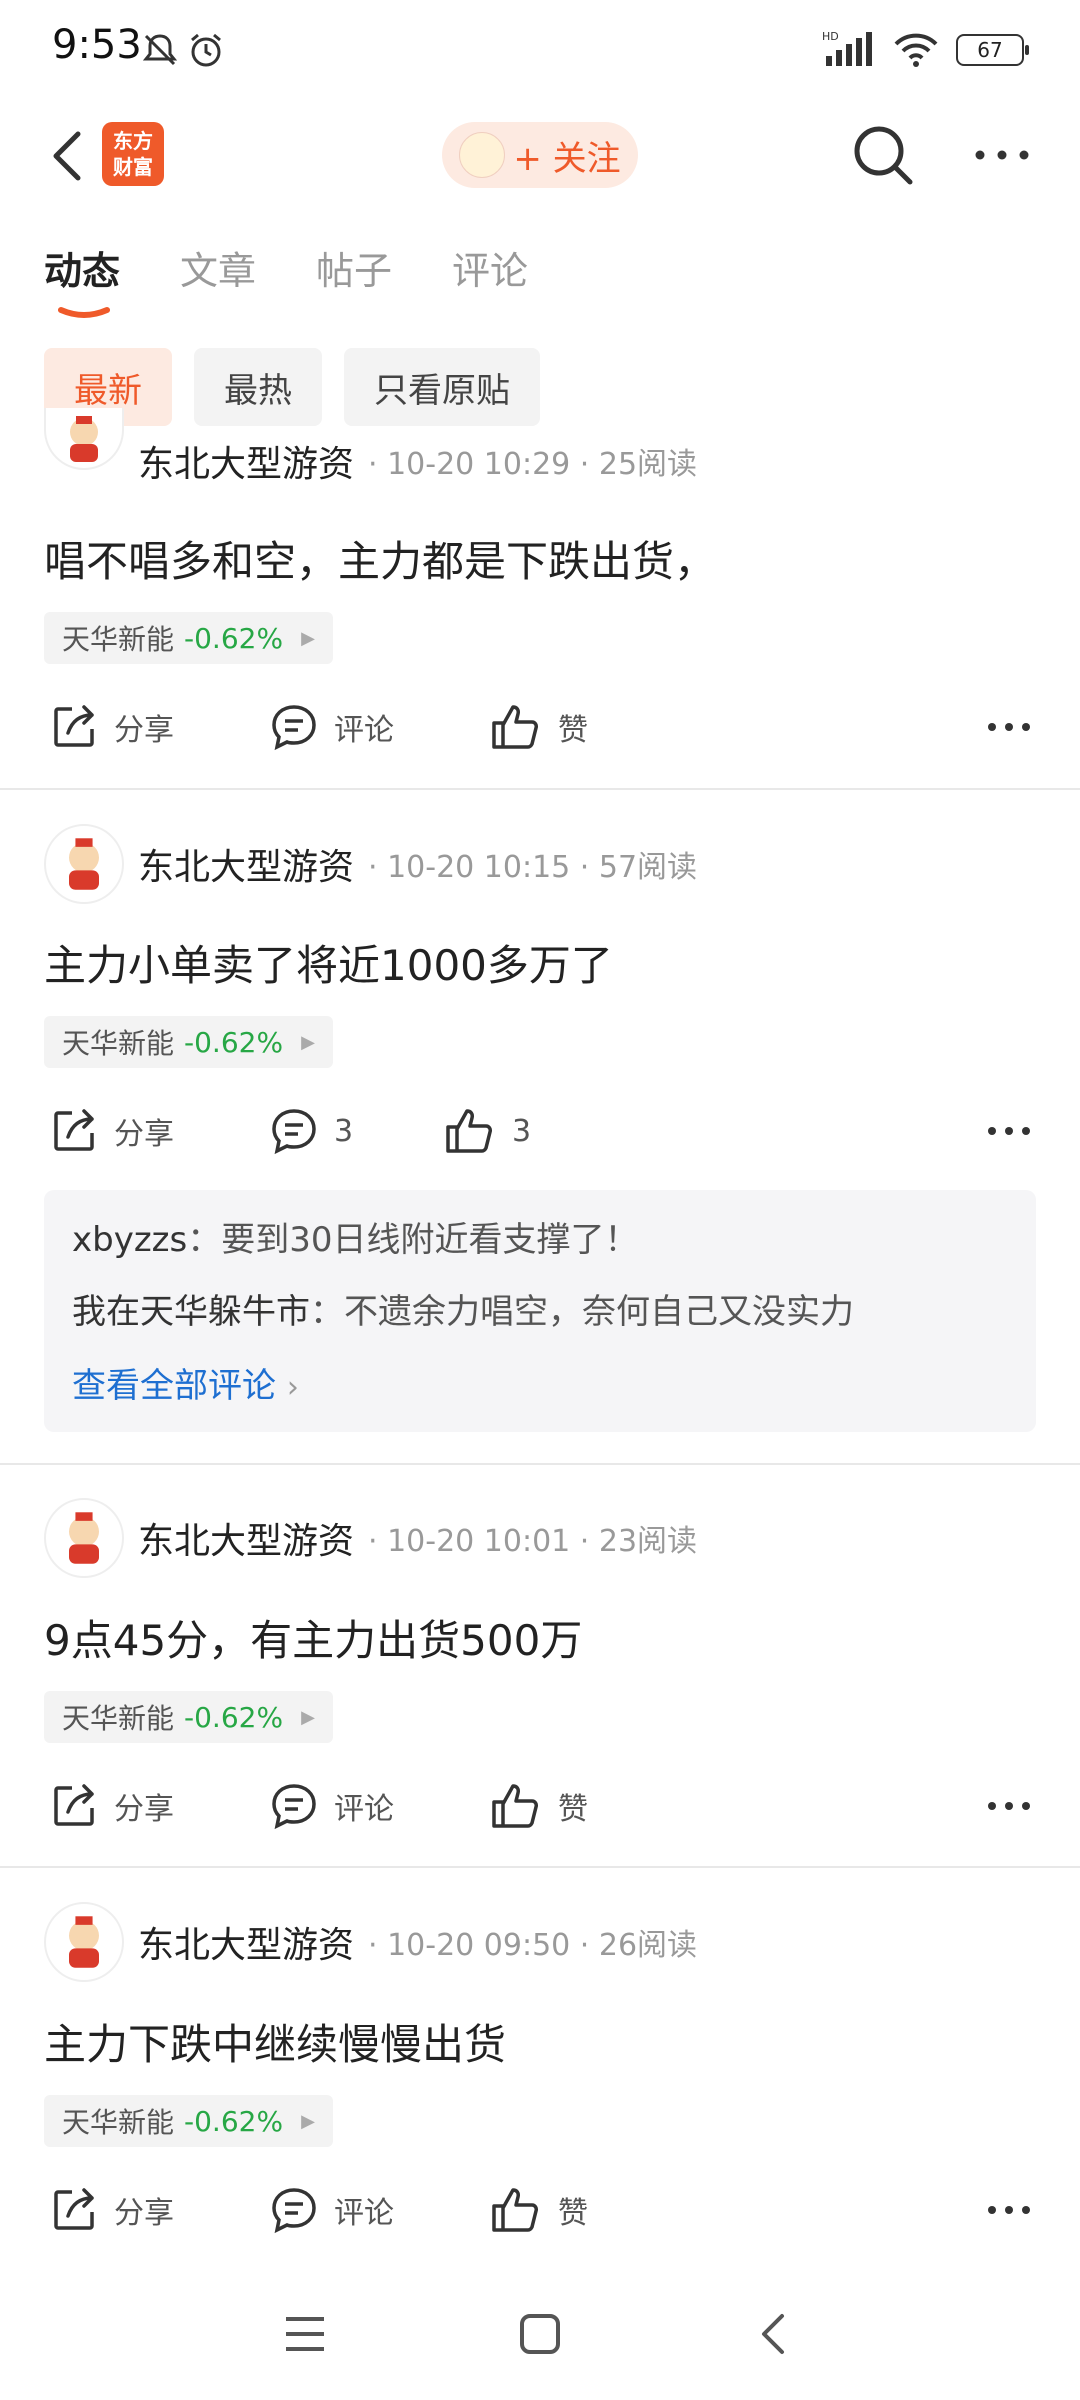 This screenshot has width=1080, height=2400. What do you see at coordinates (364, 2213) in the screenshot?
I see `comment-label: 评论` at bounding box center [364, 2213].